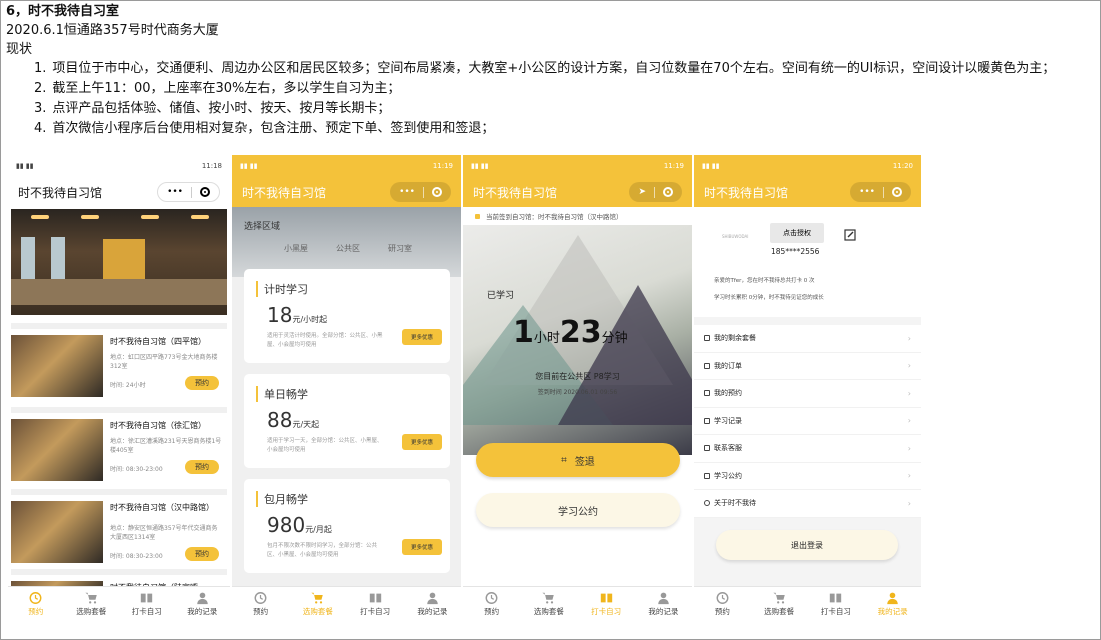 This screenshot has height=640, width=1101. I want to click on region-tabs: 小黑屋 公共区 研习室, so click(348, 248).